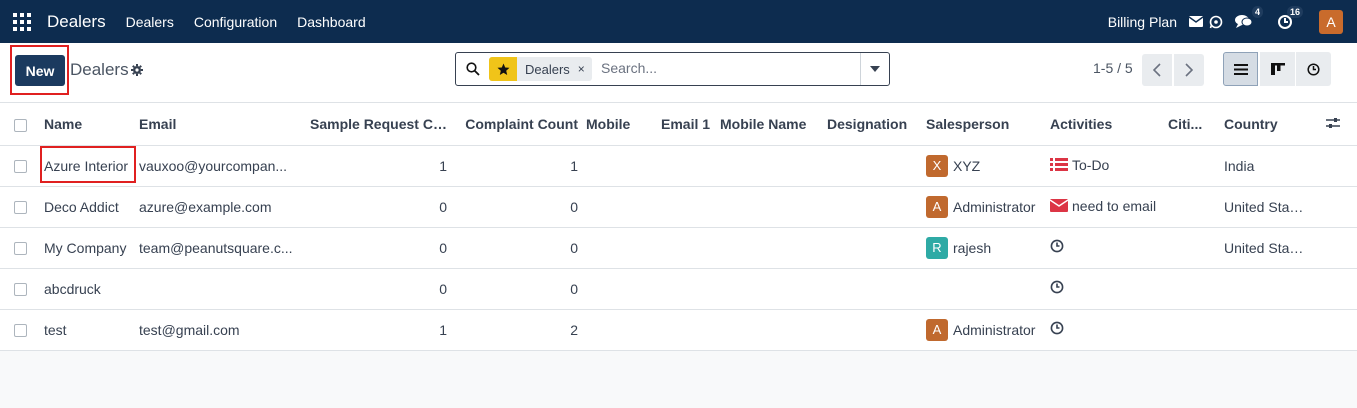 This screenshot has width=1357, height=408. I want to click on col-designation: Designation, so click(872, 124).